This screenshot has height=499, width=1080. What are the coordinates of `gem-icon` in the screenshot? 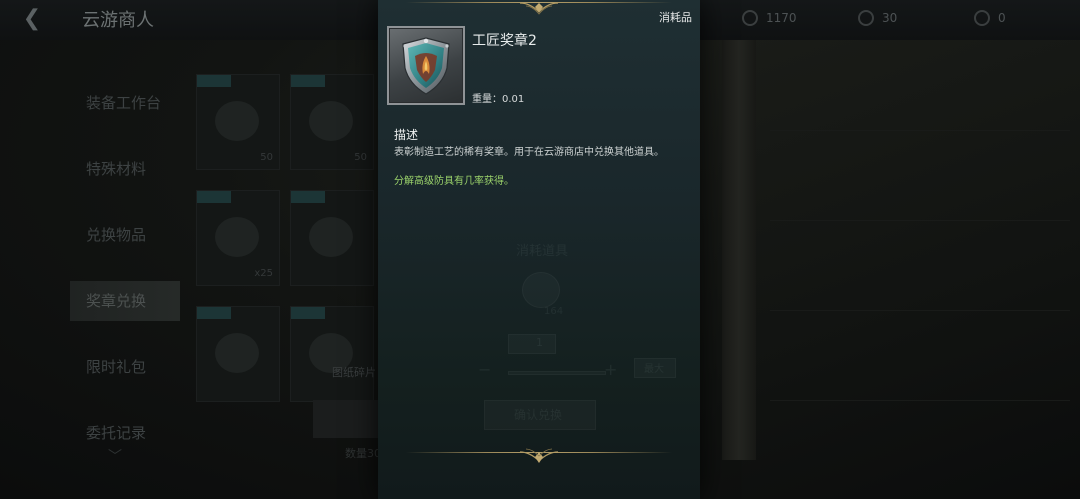 It's located at (866, 18).